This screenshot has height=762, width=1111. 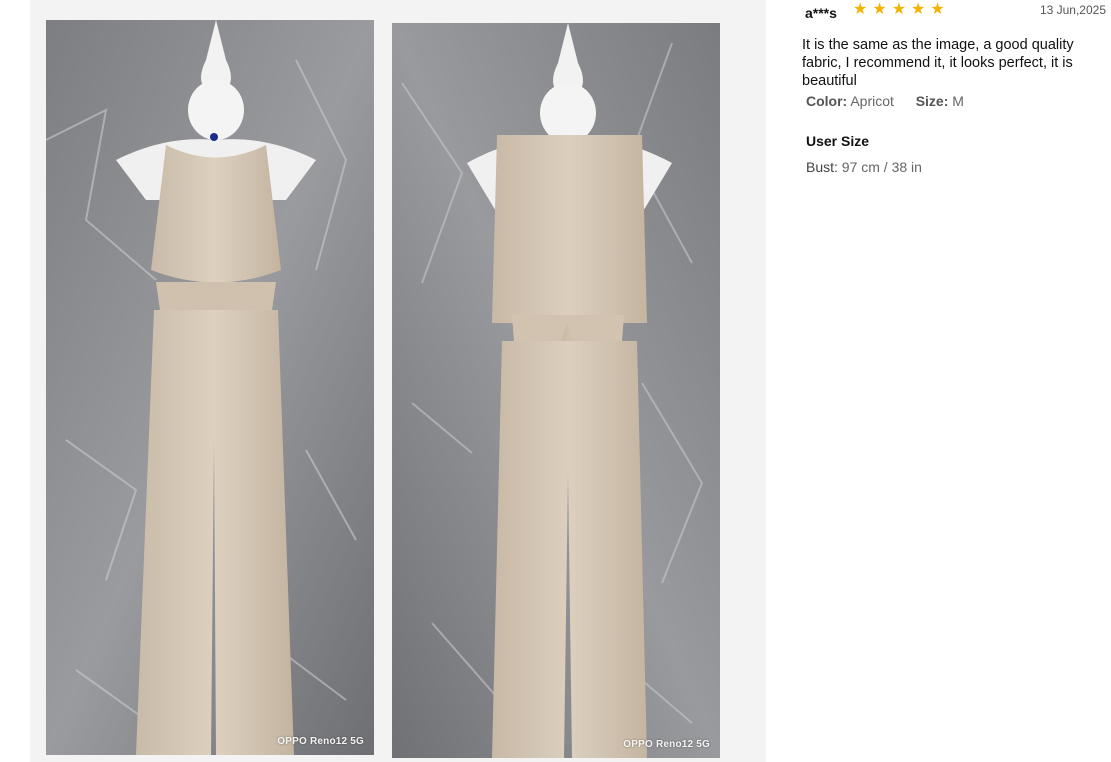 What do you see at coordinates (958, 101) in the screenshot?
I see `size-value: M` at bounding box center [958, 101].